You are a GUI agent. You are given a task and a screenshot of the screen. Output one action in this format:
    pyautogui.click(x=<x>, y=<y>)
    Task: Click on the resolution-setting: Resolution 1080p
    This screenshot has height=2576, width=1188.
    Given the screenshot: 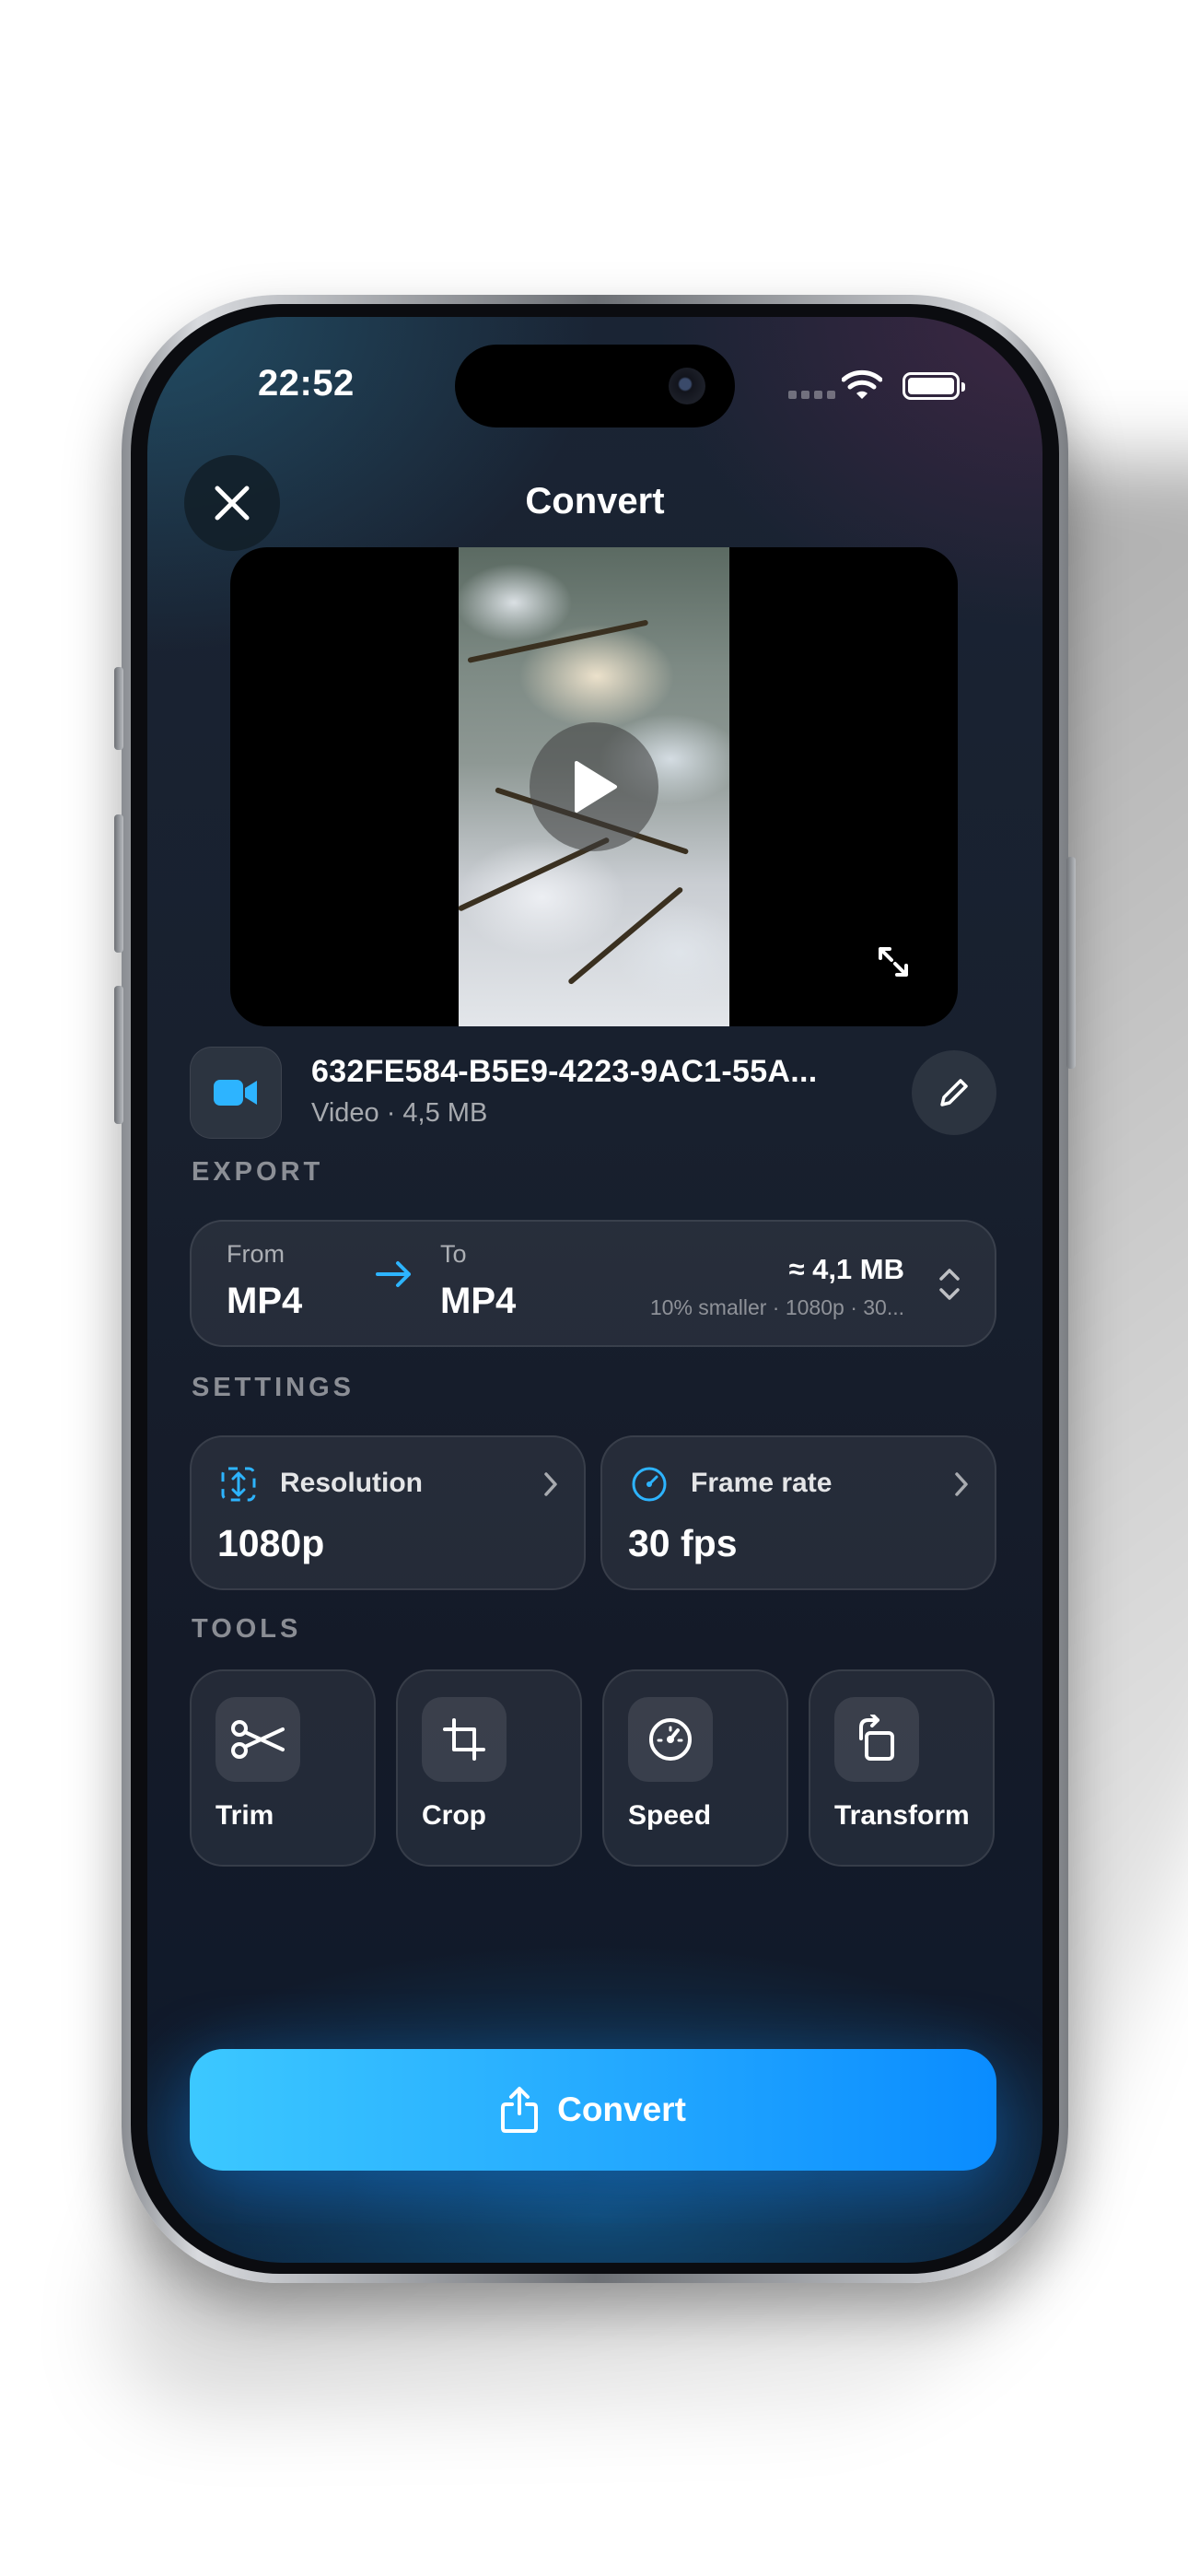 What is the action you would take?
    pyautogui.click(x=388, y=1512)
    